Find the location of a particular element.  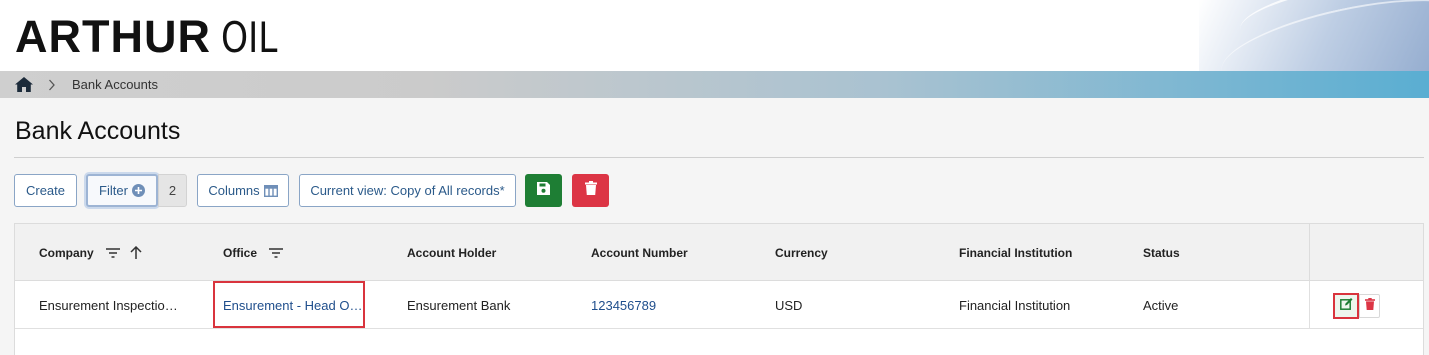

column-header-office: Office is located at coordinates (253, 252).